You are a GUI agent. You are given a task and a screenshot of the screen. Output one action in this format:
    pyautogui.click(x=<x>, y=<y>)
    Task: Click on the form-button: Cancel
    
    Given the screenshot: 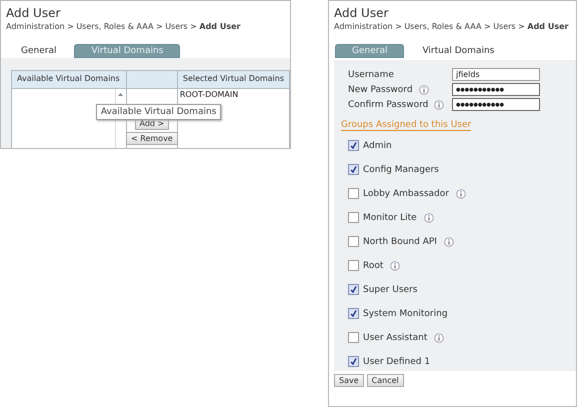 What is the action you would take?
    pyautogui.click(x=385, y=380)
    